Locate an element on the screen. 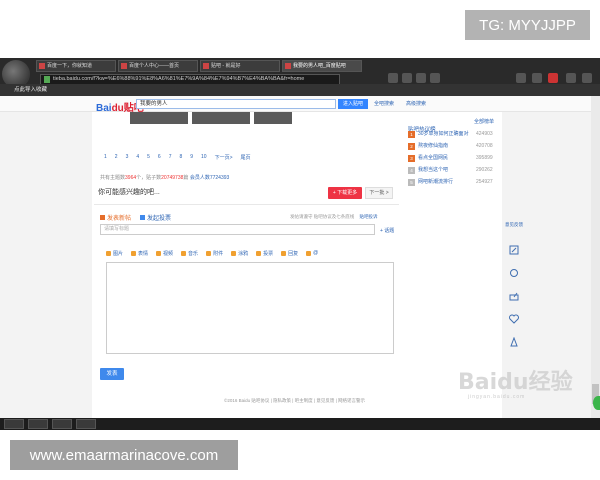  rank-badge: 2 is located at coordinates (411, 146).